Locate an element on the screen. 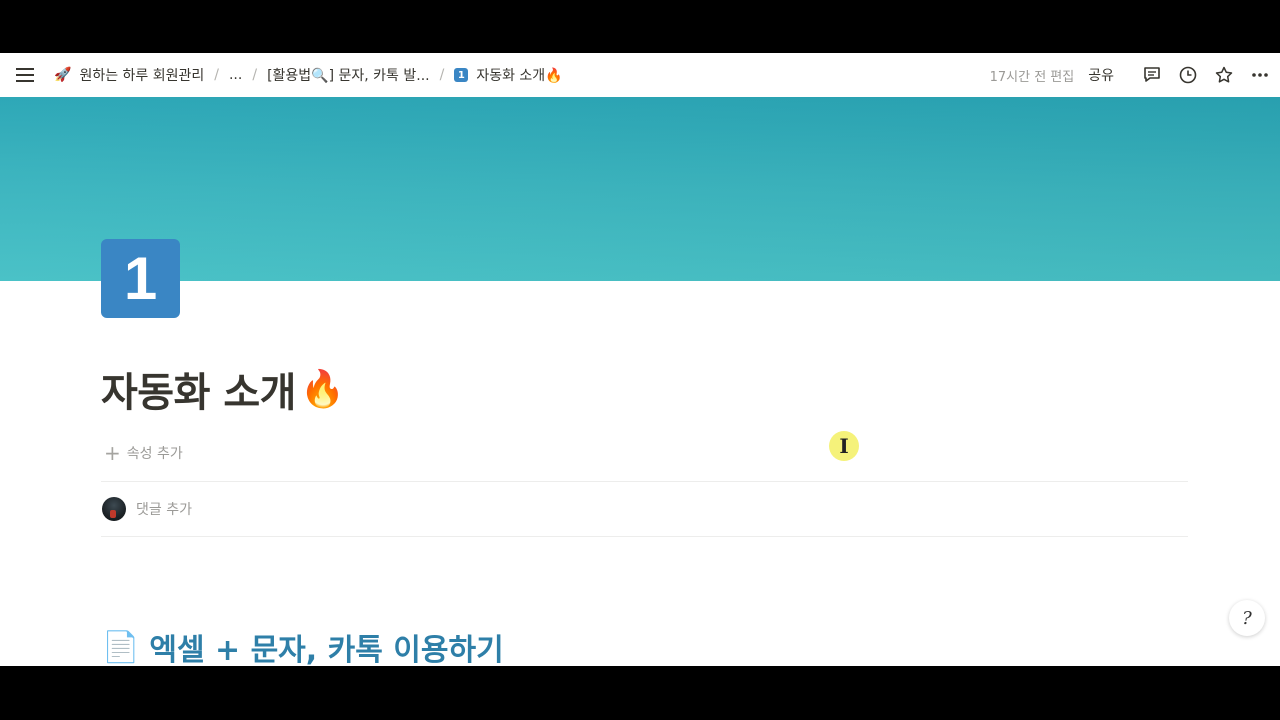 The height and width of the screenshot is (720, 1280). menu-icon is located at coordinates (25, 75).